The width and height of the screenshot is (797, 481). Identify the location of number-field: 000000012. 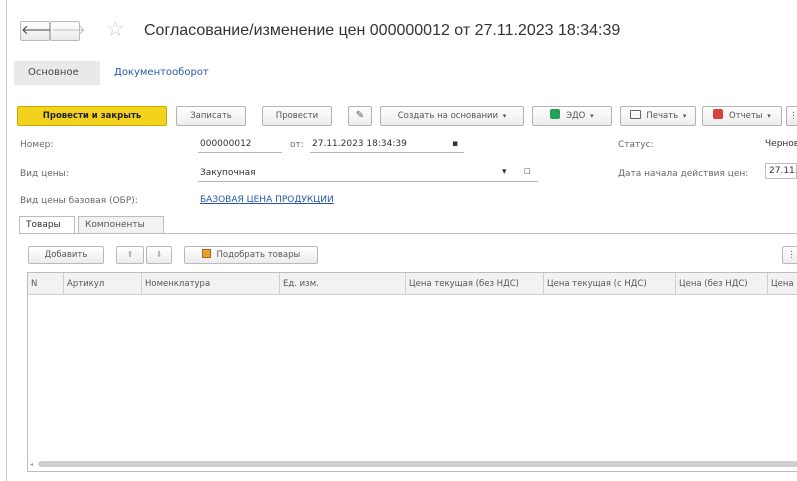
(226, 144).